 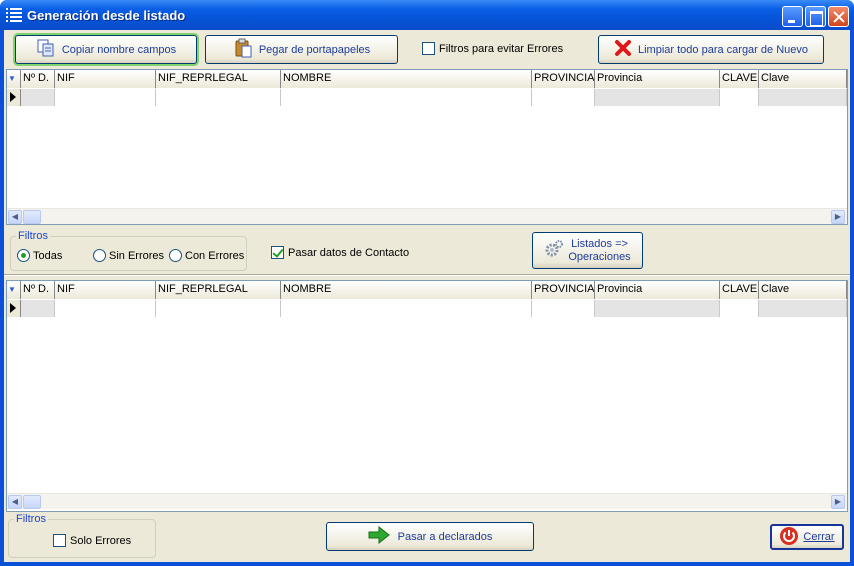 I want to click on clear-all-label: Limpiar todo para cargar de Nuevo, so click(x=723, y=49).